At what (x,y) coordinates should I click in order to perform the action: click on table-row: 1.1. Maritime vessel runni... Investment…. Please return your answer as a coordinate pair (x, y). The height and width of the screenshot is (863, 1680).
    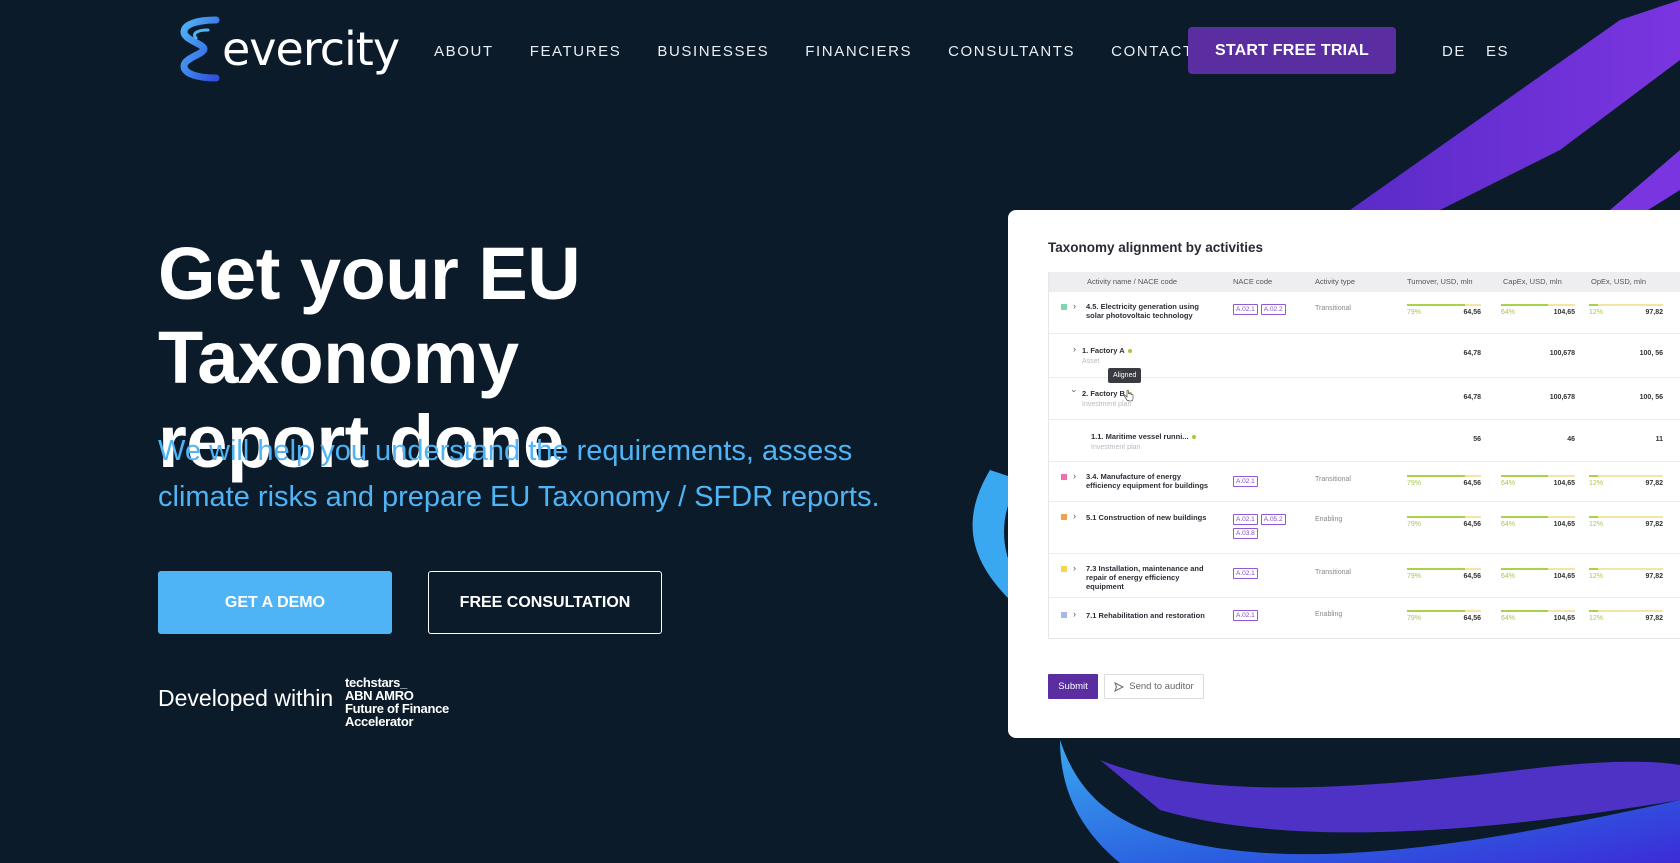
    Looking at the image, I should click on (1364, 441).